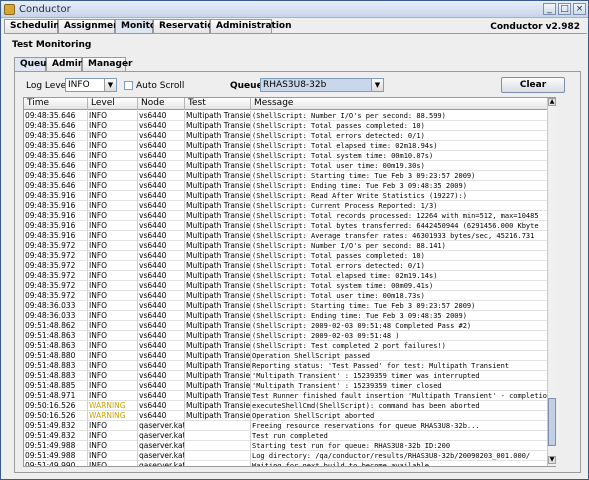 This screenshot has height=480, width=589. I want to click on tab-reservations: Reservations, so click(189, 26).